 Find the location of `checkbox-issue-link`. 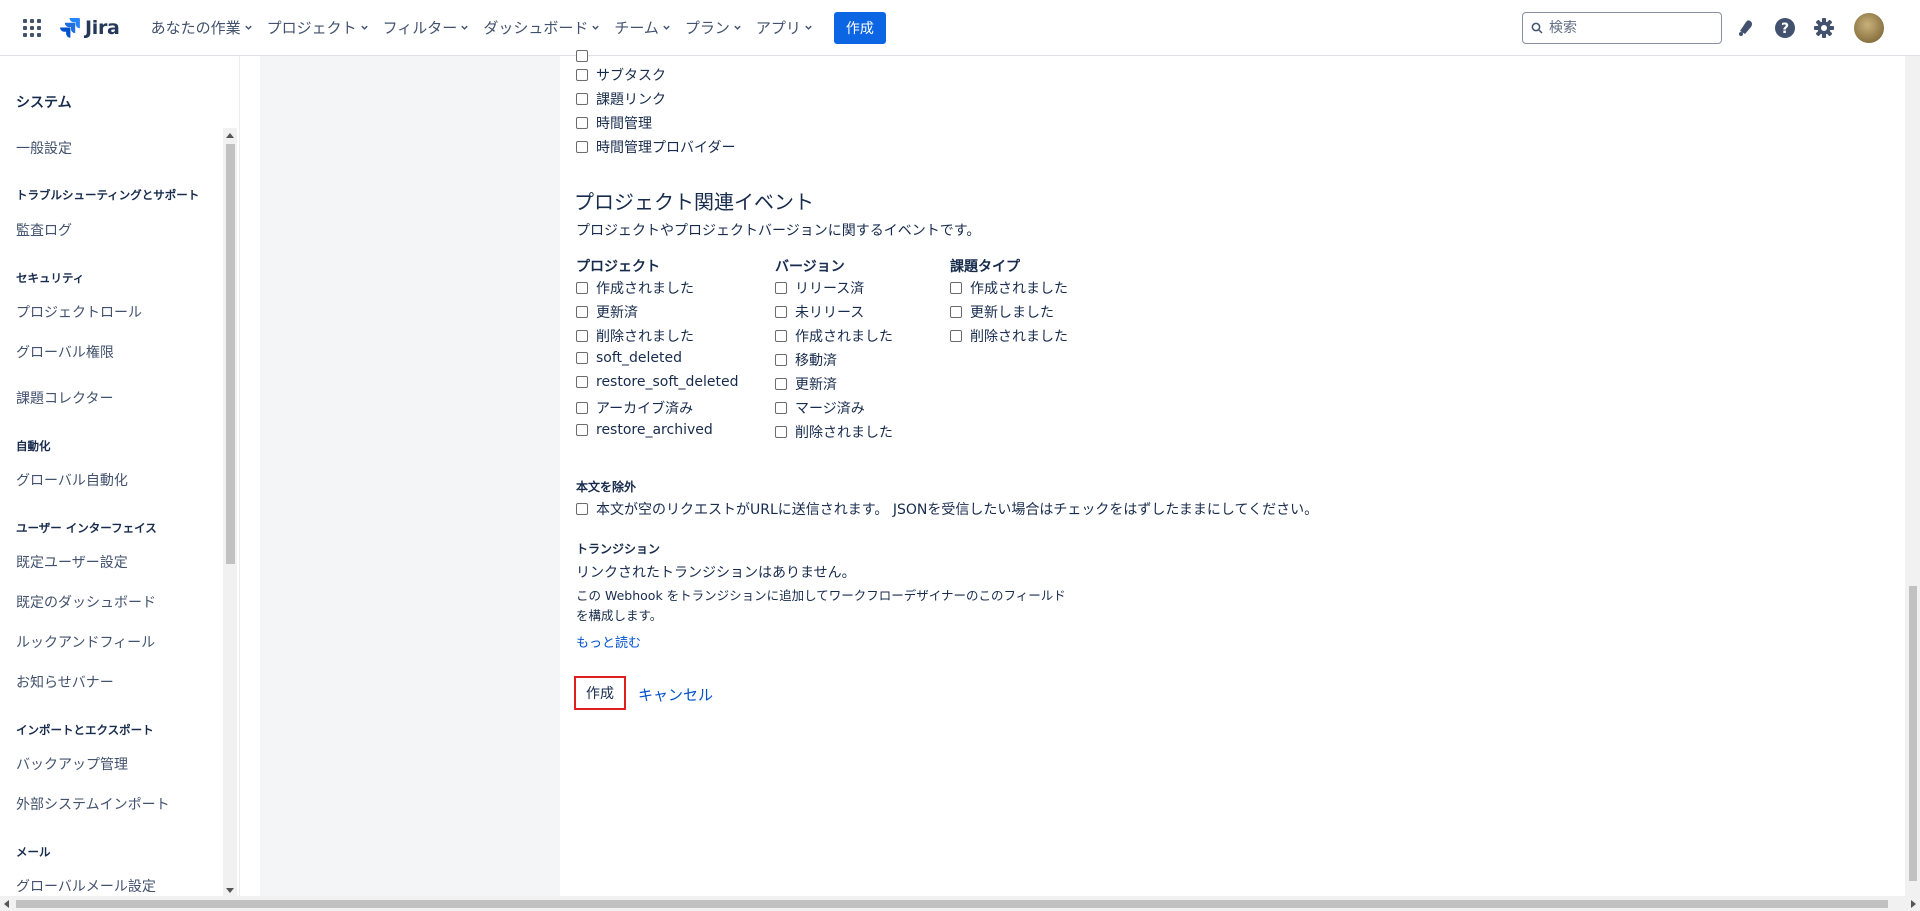

checkbox-issue-link is located at coordinates (582, 99).